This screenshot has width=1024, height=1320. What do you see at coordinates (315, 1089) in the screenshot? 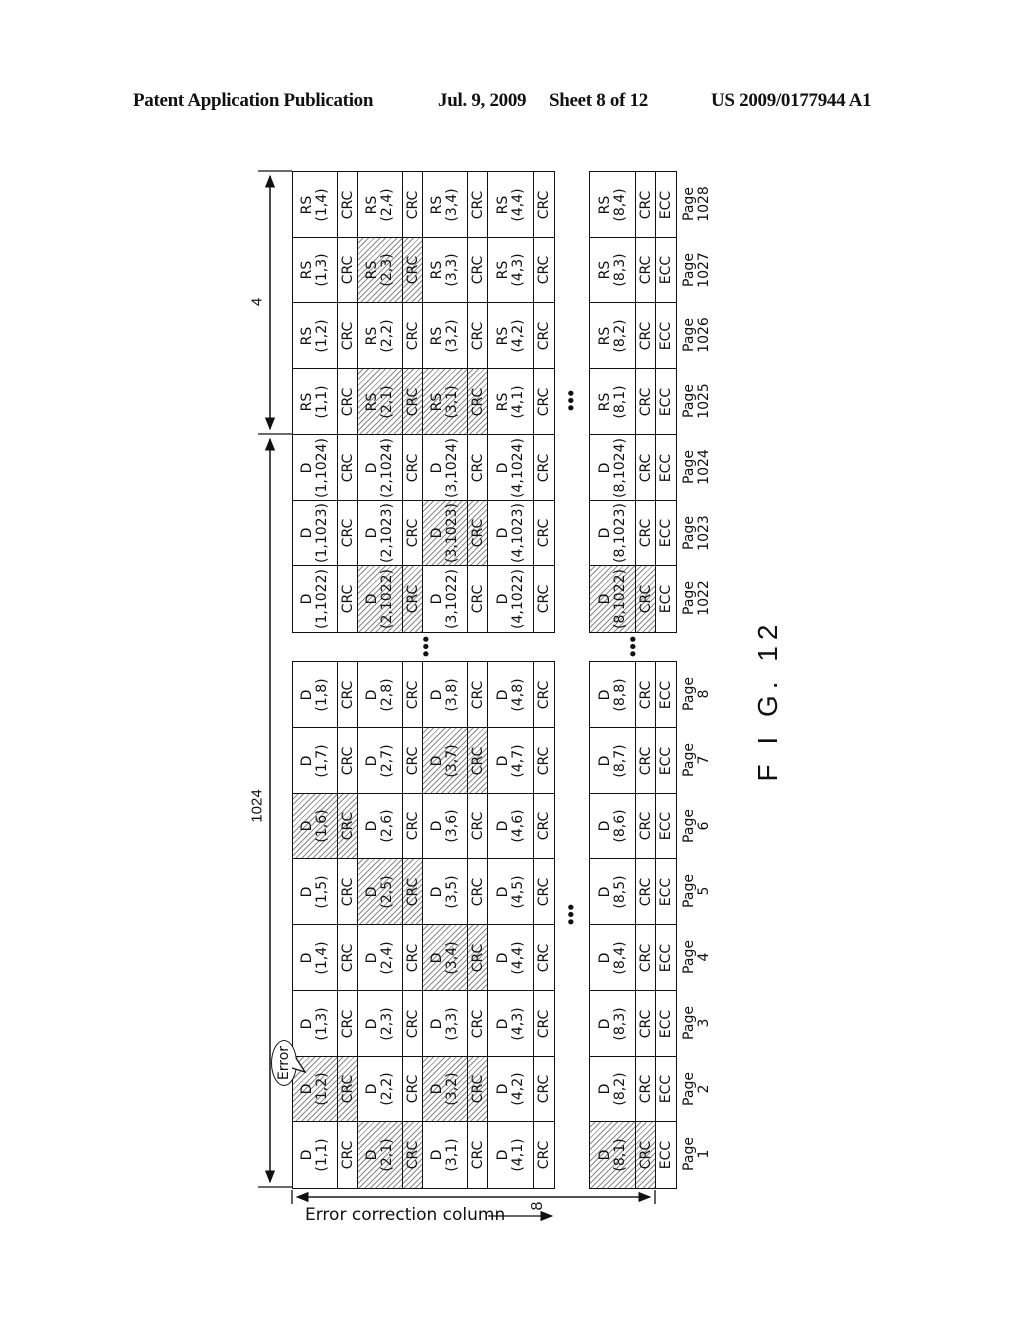
I see `data-block: D (1,2)` at bounding box center [315, 1089].